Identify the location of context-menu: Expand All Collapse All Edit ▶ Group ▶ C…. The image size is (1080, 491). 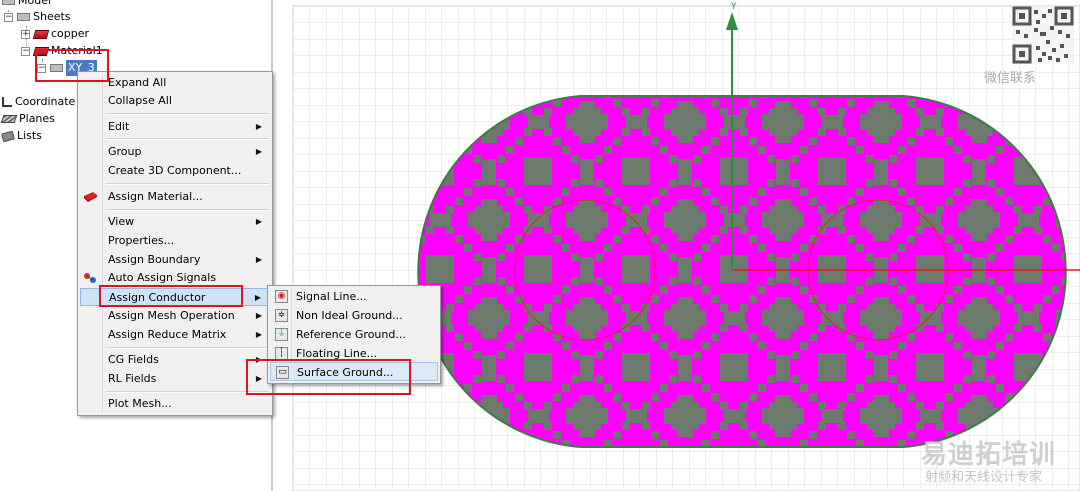
(175, 243).